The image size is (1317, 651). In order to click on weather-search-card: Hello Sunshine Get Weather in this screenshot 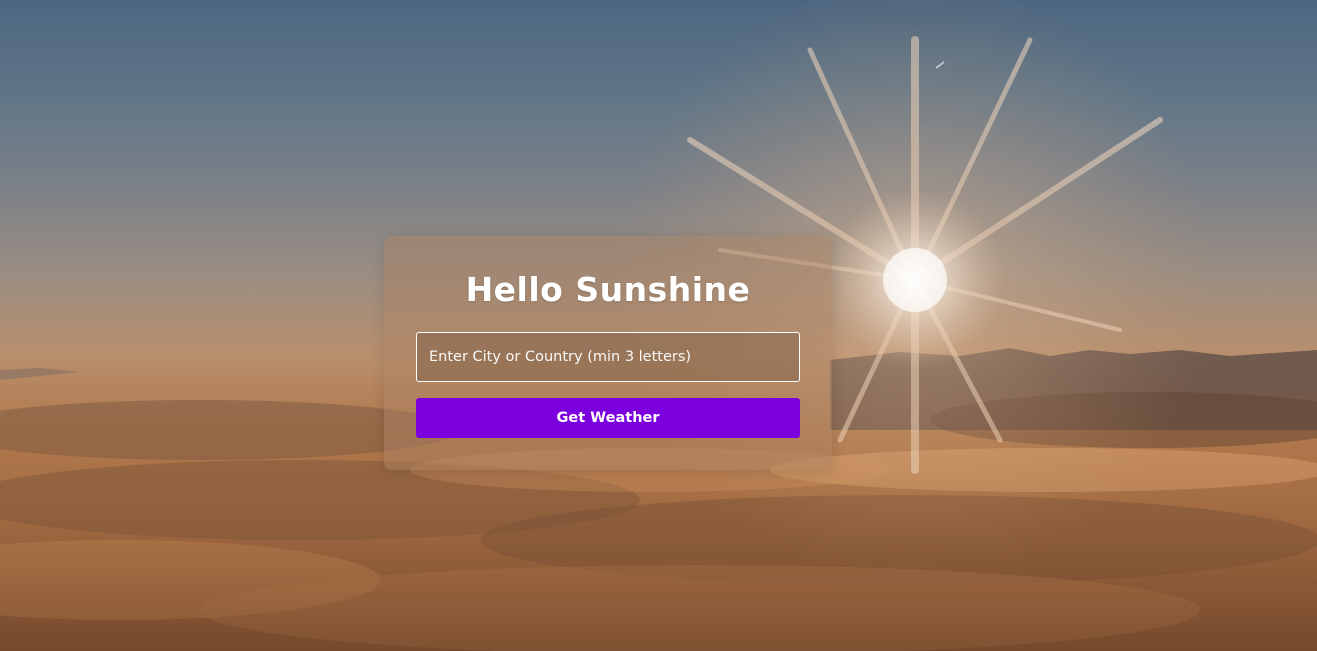, I will do `click(608, 353)`.